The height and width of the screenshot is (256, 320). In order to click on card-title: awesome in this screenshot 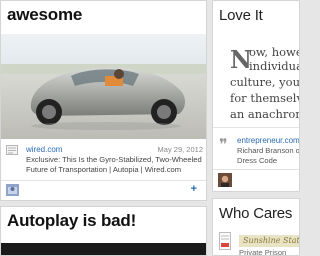, I will do `click(44, 15)`.